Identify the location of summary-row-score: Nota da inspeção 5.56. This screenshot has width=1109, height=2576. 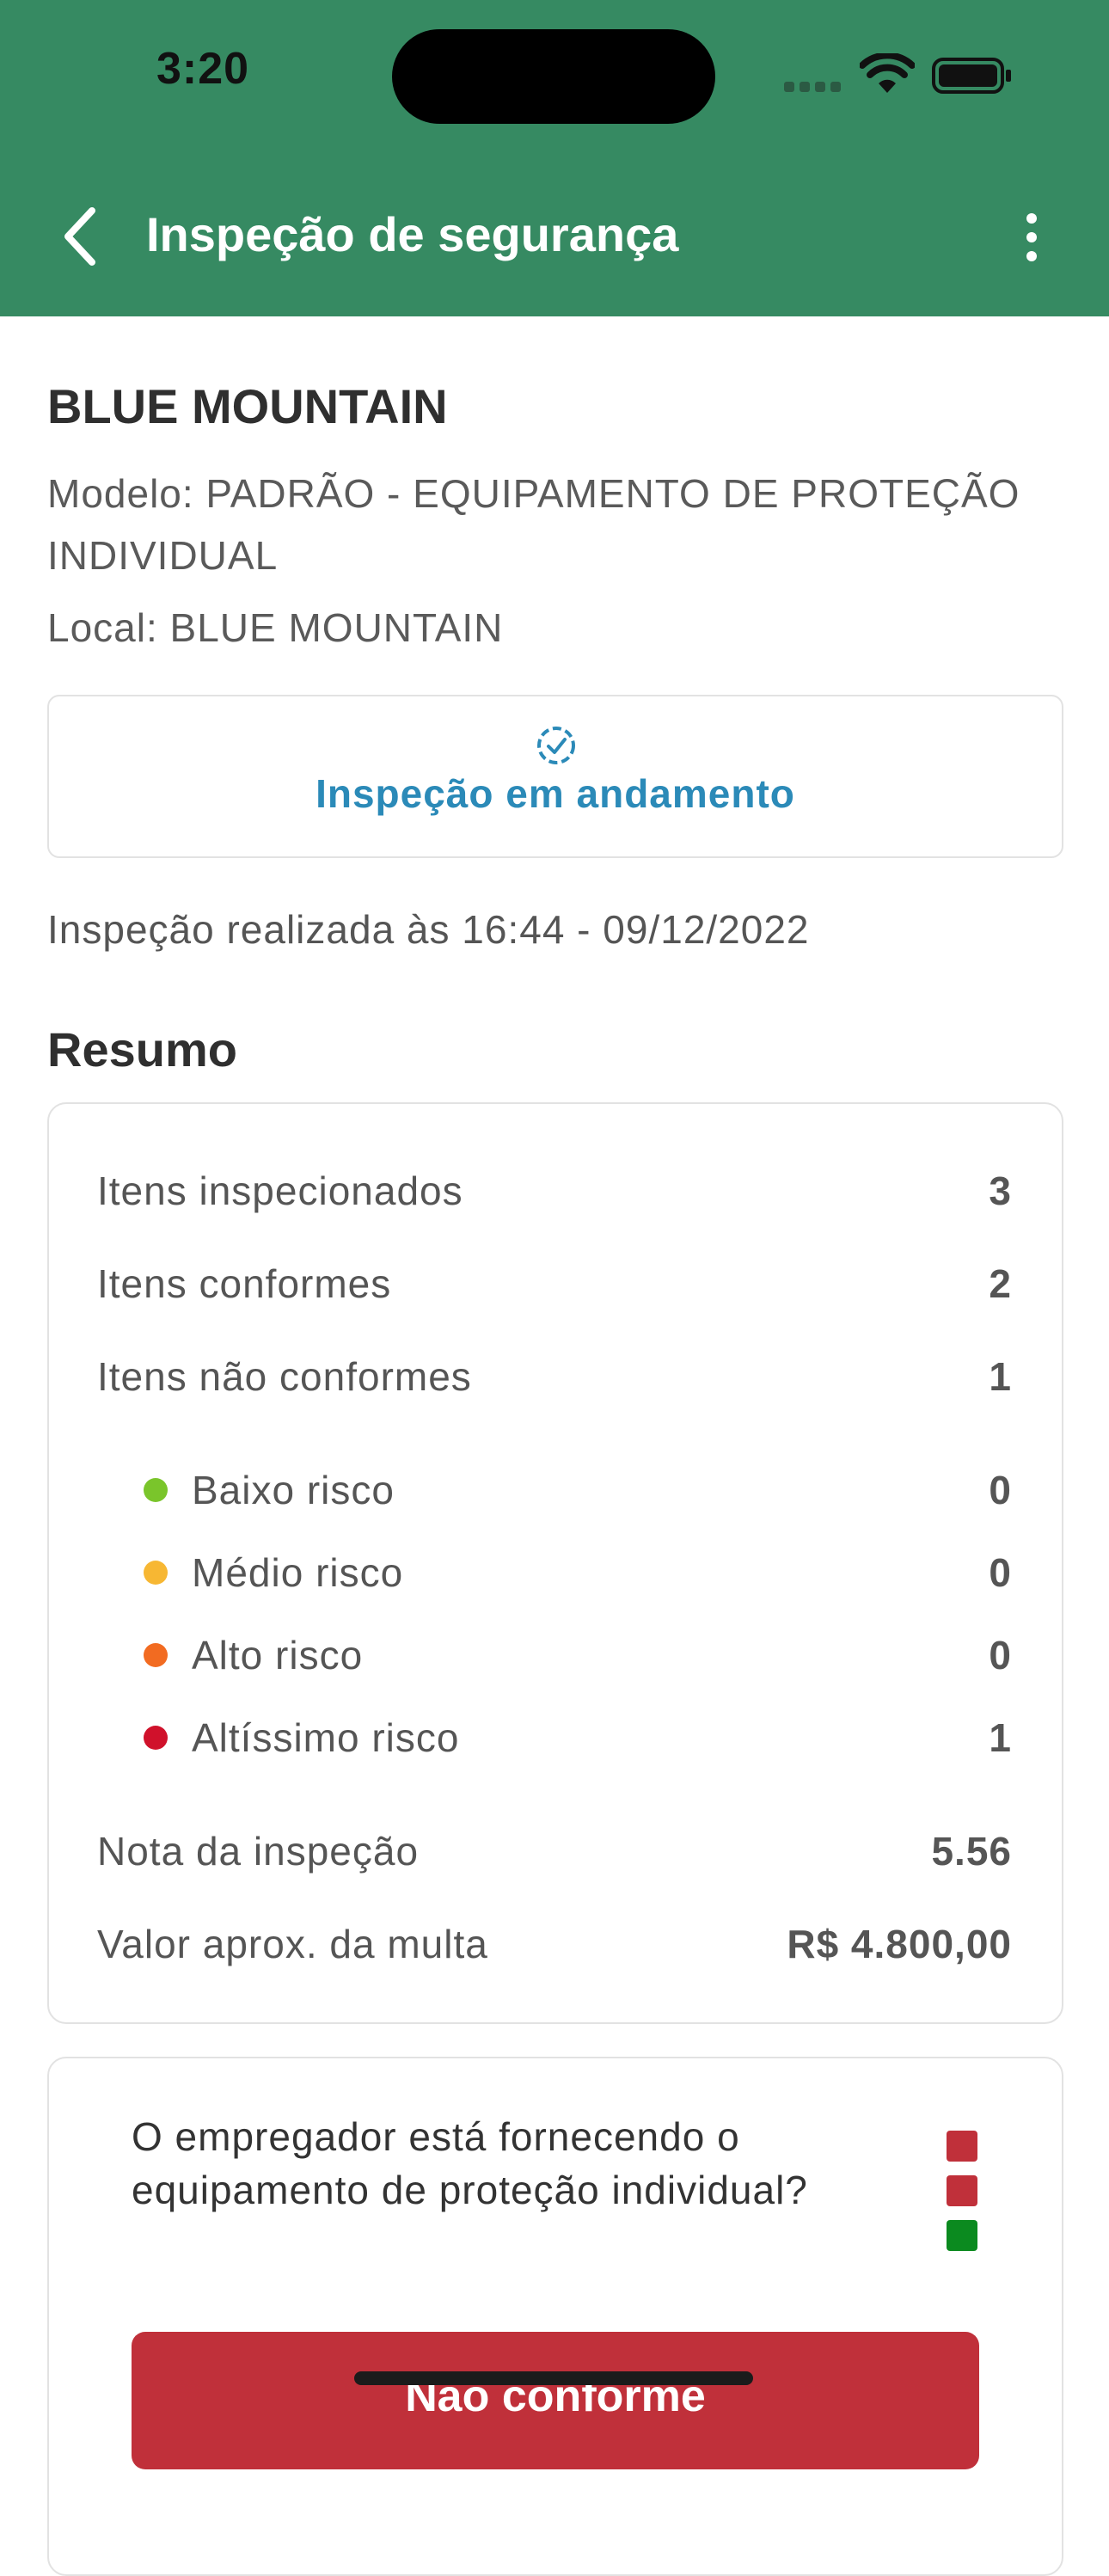
(554, 1851).